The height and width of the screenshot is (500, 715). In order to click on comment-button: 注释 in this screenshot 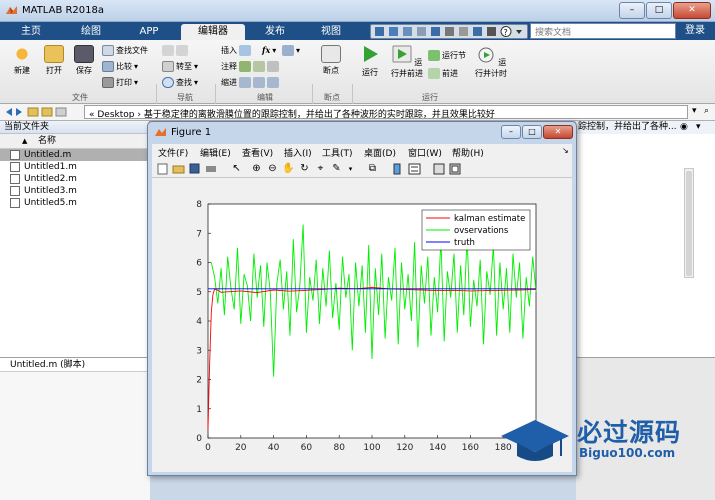, I will do `click(250, 66)`.